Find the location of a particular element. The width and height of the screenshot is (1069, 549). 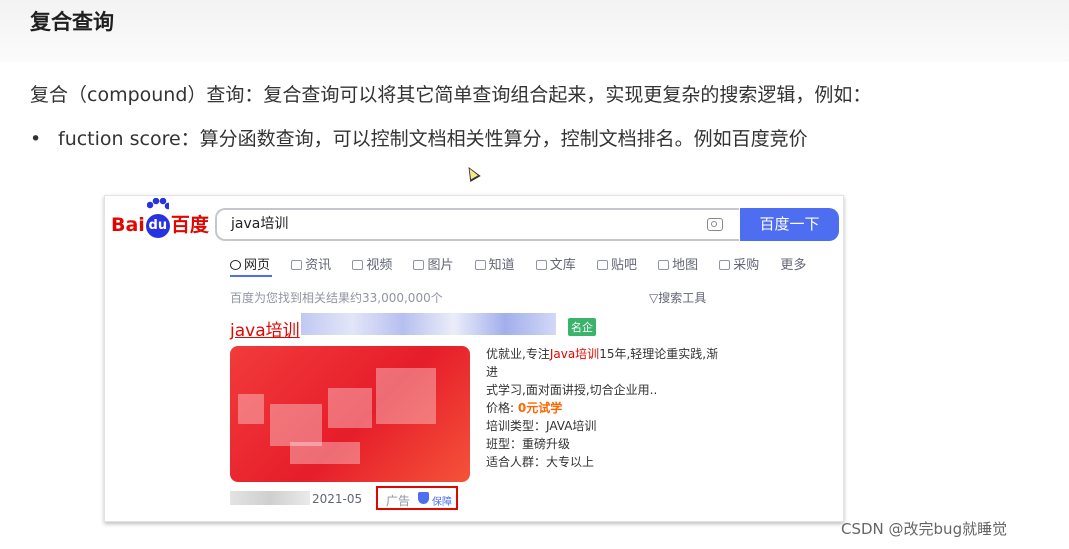

tab-label: 资讯 is located at coordinates (318, 265).